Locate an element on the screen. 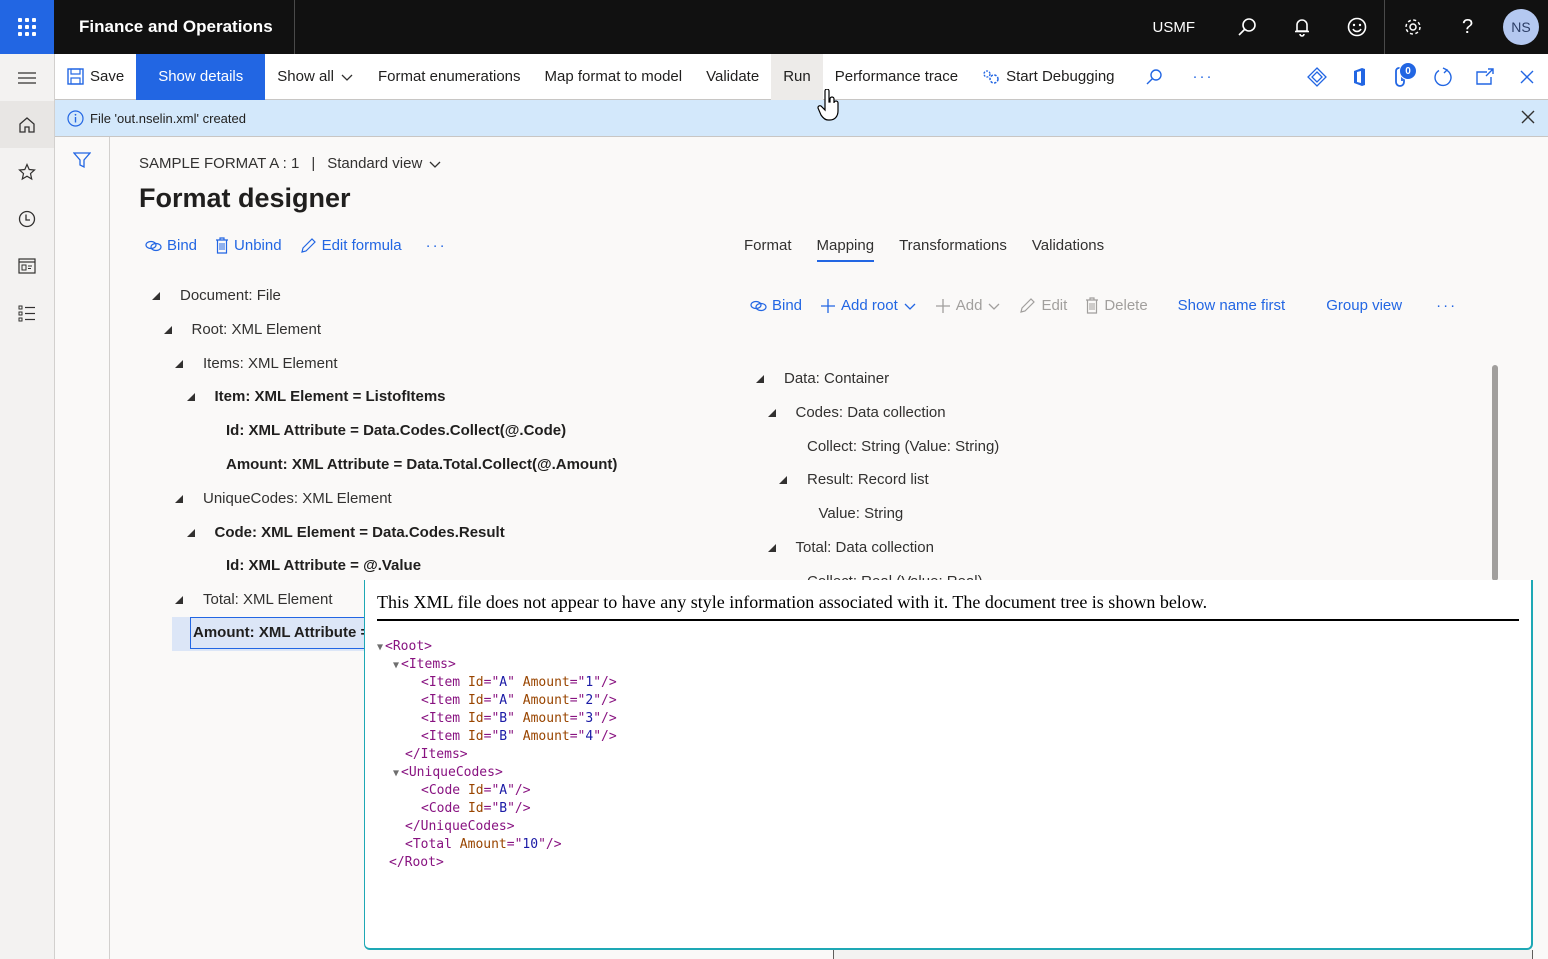 This screenshot has height=959, width=1548. navigation-rail is located at coordinates (27, 506).